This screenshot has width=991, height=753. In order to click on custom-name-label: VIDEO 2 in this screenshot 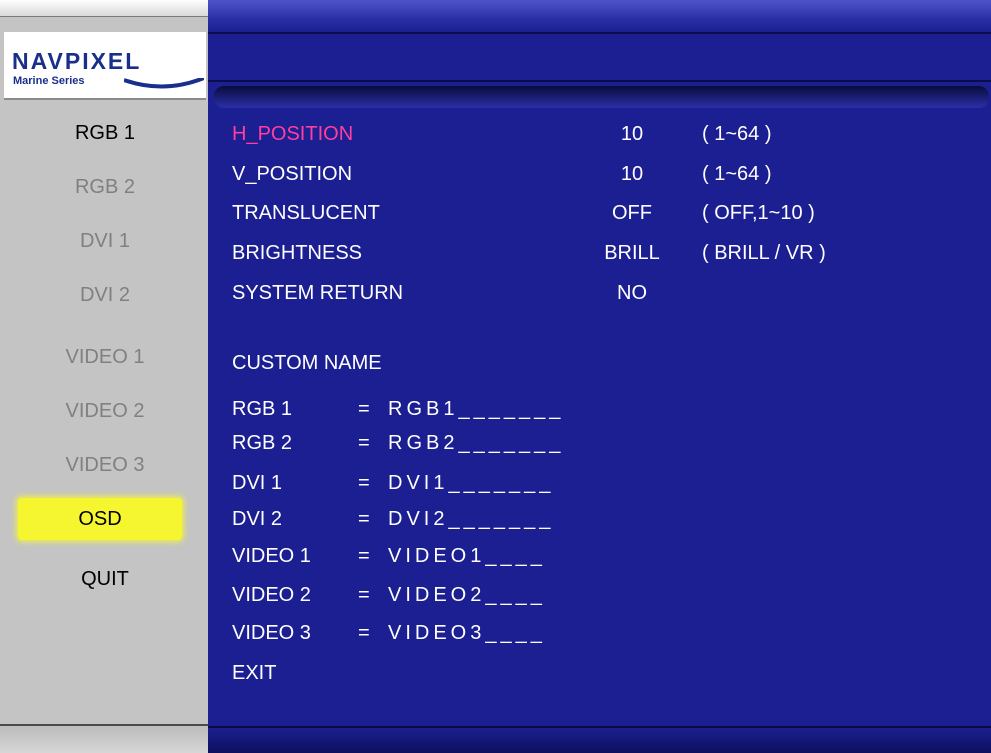, I will do `click(271, 595)`.